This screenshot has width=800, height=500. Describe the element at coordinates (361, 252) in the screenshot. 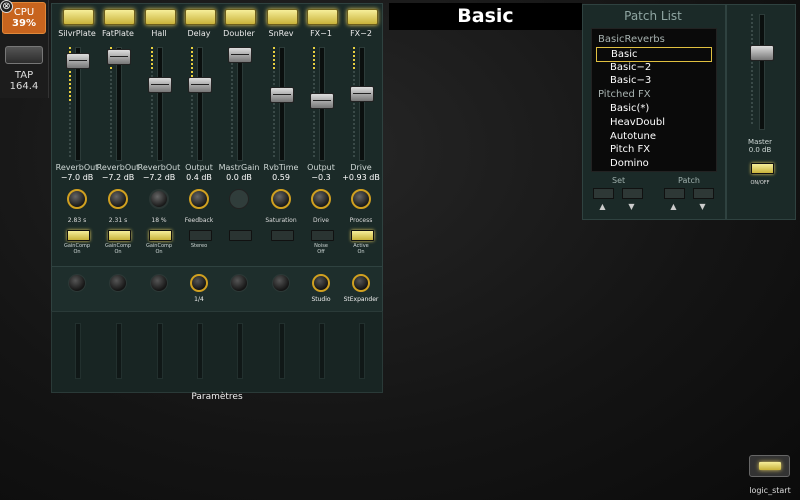

I see `option-state: On` at that location.